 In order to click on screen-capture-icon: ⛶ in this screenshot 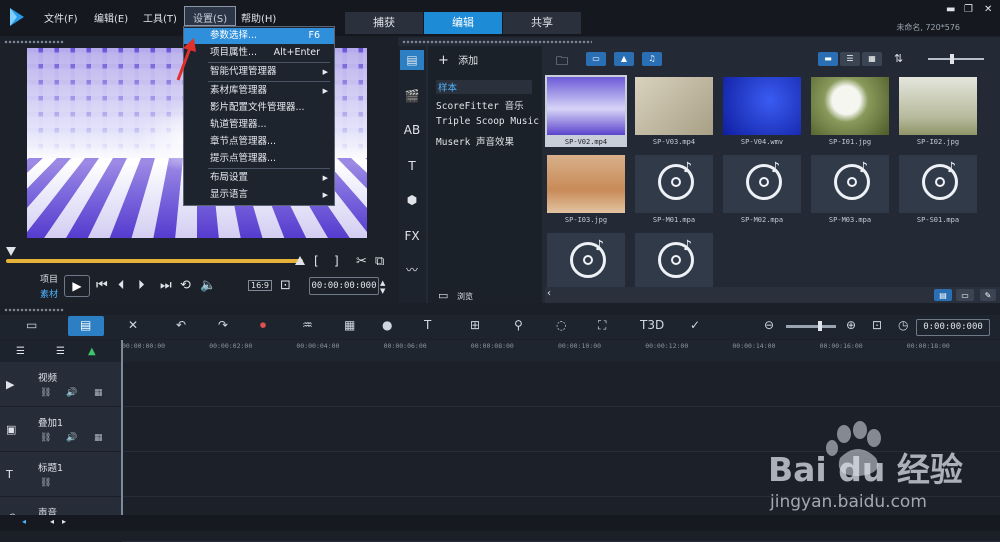, I will do `click(602, 325)`.